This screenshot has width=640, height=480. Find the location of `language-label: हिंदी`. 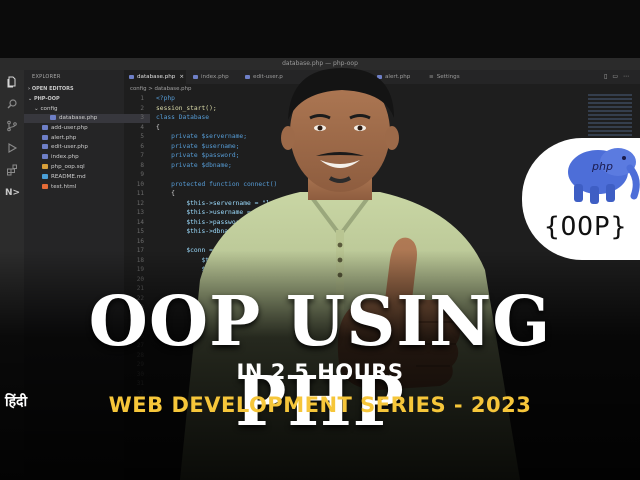

language-label: हिंदी is located at coordinates (16, 402).